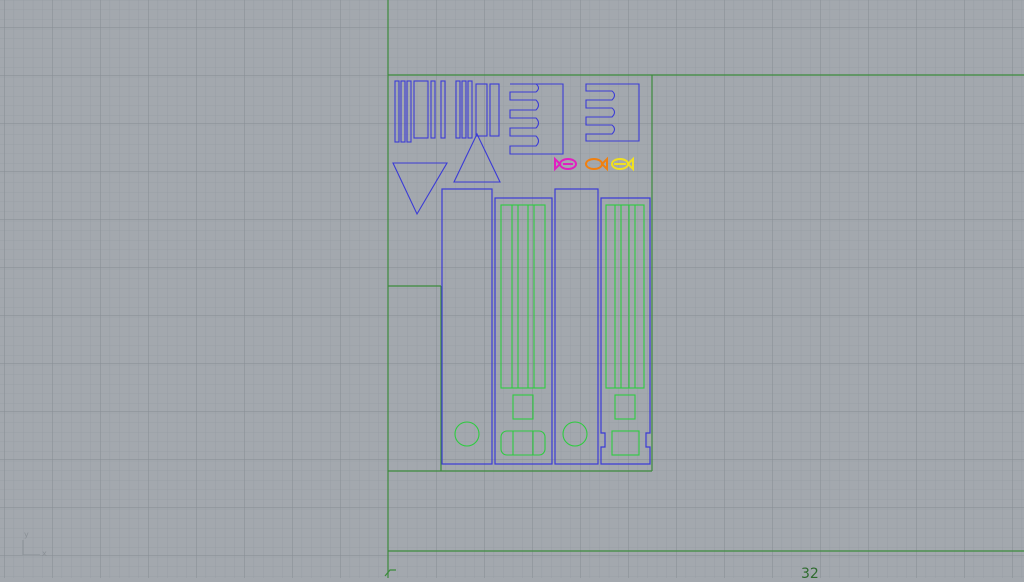 This screenshot has width=1024, height=582. What do you see at coordinates (44, 553) in the screenshot?
I see `axis-widget-x-label: x` at bounding box center [44, 553].